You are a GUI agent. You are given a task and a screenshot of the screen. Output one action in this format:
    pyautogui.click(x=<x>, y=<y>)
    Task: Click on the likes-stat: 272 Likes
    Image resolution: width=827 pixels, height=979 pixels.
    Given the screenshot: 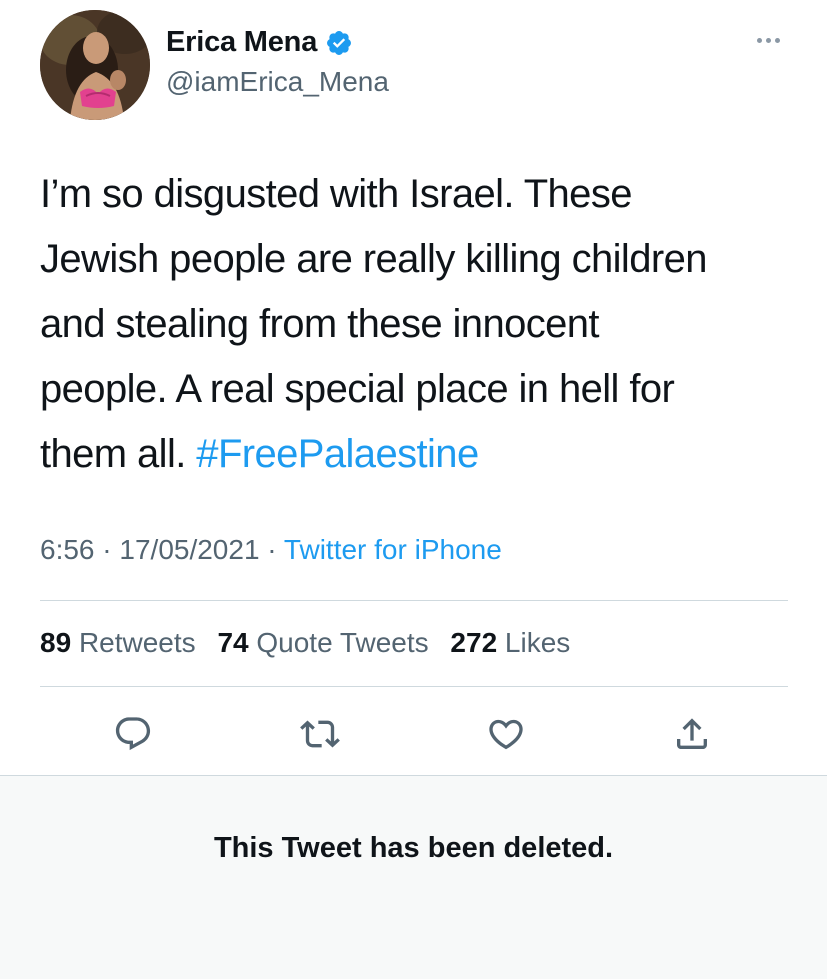 What is the action you would take?
    pyautogui.click(x=510, y=642)
    